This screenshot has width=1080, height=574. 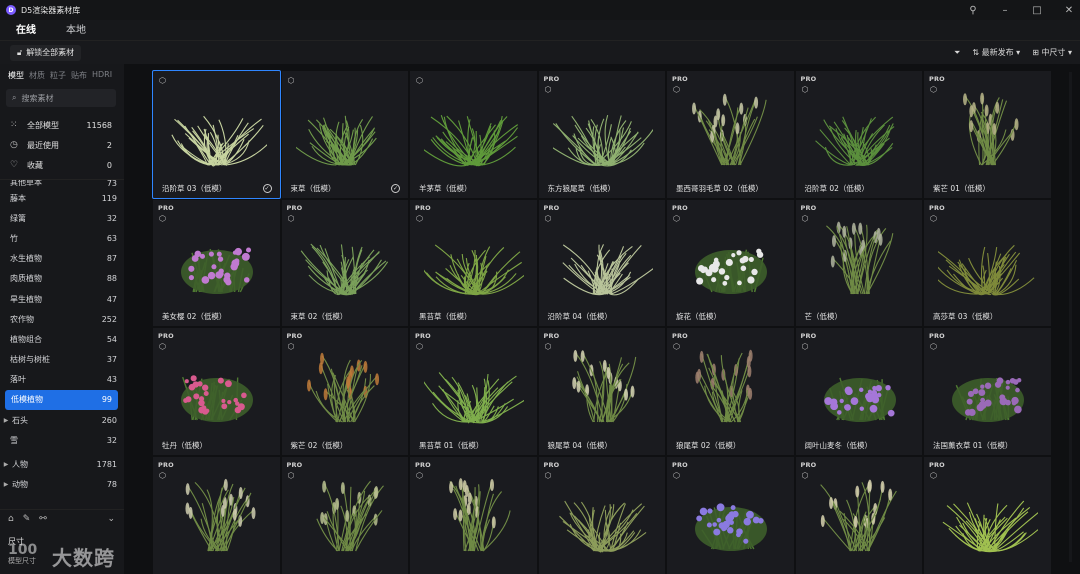 I want to click on tab-online: 在线, so click(x=26, y=30).